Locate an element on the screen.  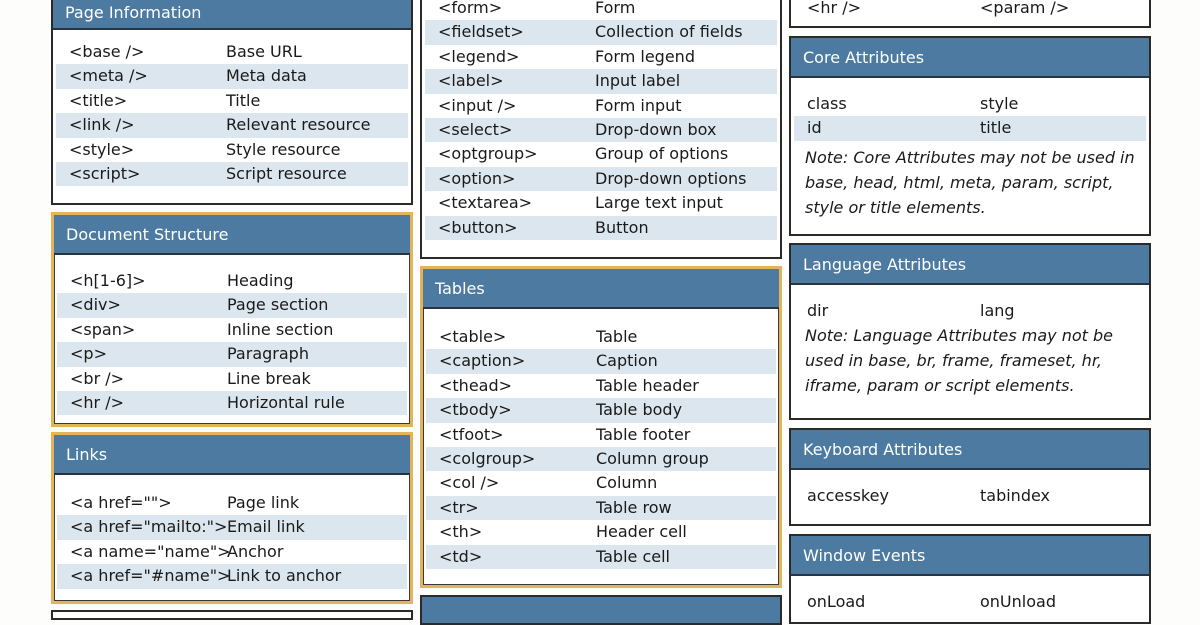
row-description: Line break is located at coordinates (269, 378).